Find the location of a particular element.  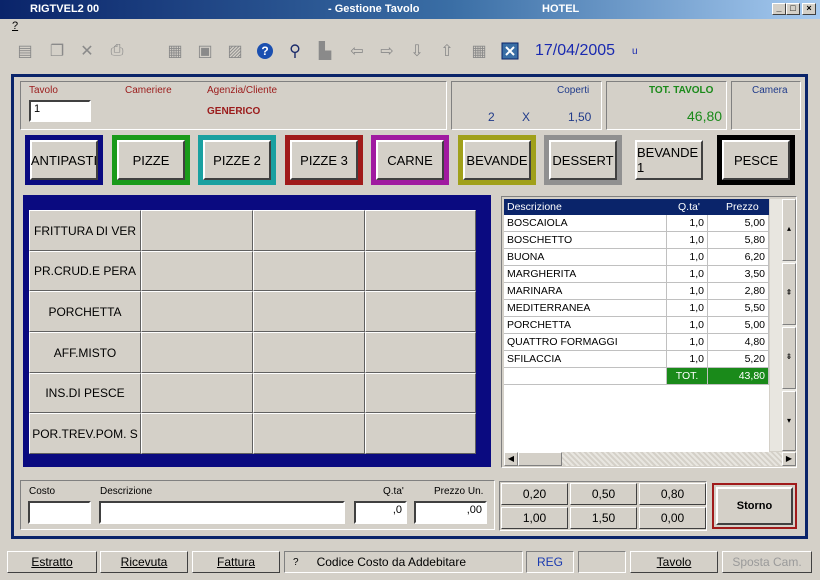

category-antipasti-button: ANTIPASTI is located at coordinates (64, 160).